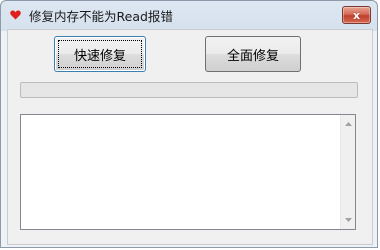 The height and width of the screenshot is (250, 380). I want to click on full-repair-label: 全面修复, so click(252, 56).